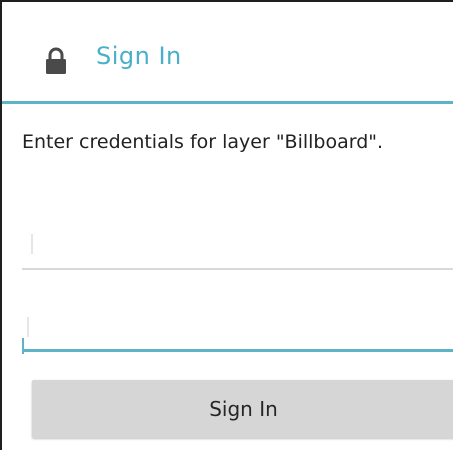 The height and width of the screenshot is (450, 453). I want to click on password-input, so click(237, 332).